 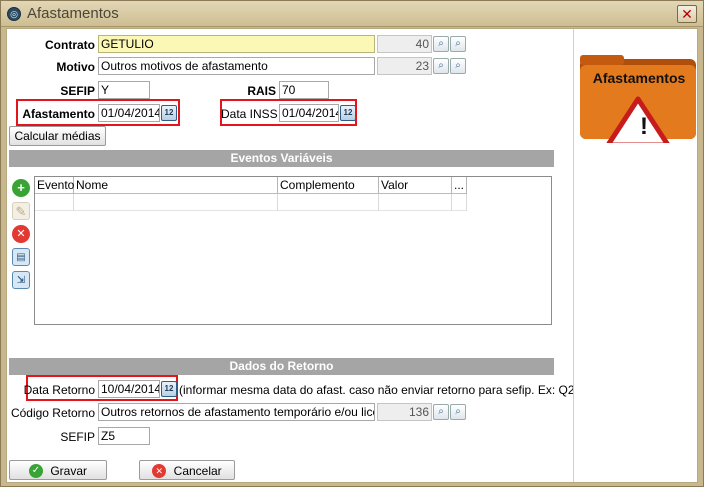 What do you see at coordinates (169, 389) in the screenshot?
I see `data-retorno-calendar-icon: 12` at bounding box center [169, 389].